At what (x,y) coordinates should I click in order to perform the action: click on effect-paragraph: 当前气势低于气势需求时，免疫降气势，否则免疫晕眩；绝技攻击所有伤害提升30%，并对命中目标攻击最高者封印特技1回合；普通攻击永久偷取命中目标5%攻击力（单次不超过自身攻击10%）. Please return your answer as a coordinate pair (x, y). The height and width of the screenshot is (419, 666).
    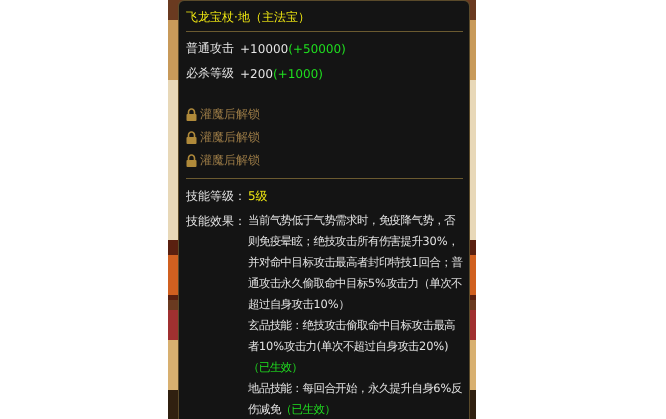
    Looking at the image, I should click on (355, 262).